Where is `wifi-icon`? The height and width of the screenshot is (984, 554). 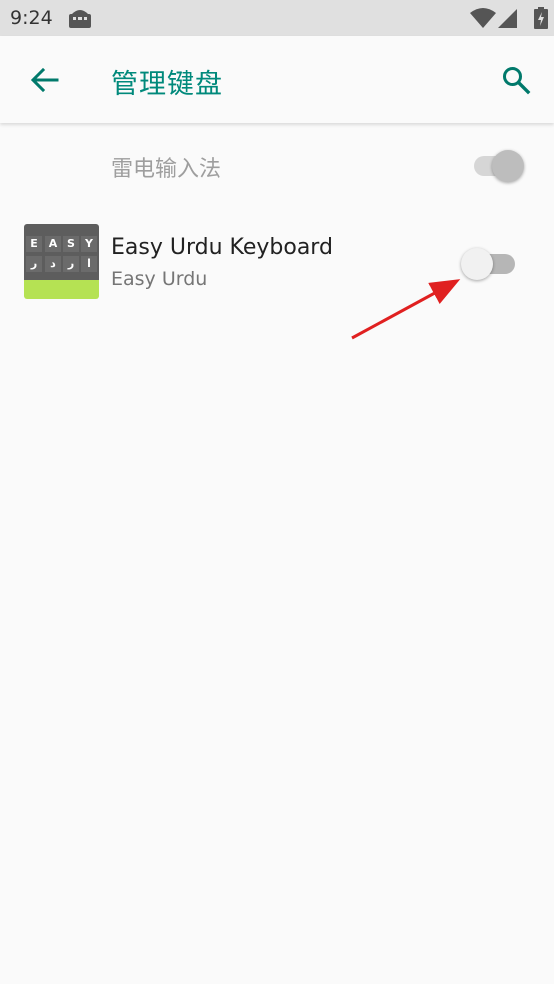 wifi-icon is located at coordinates (483, 18).